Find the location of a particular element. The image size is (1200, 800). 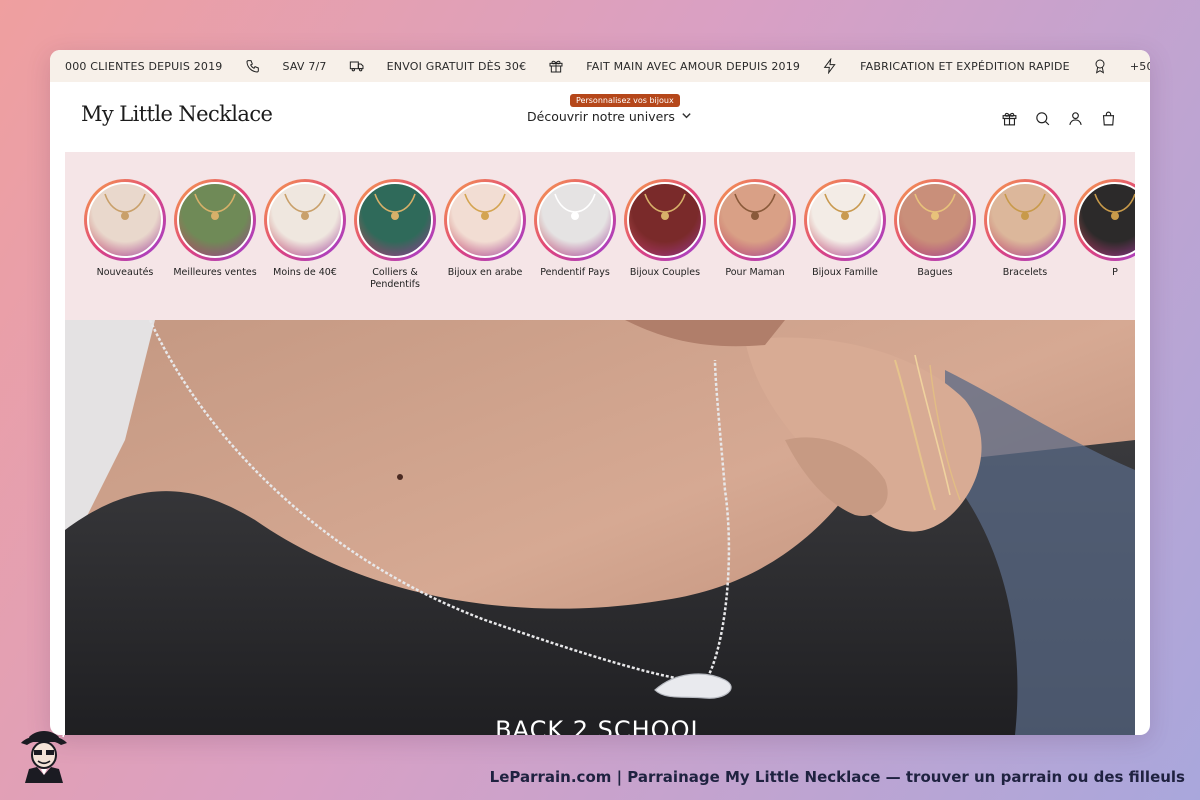

header-actions is located at coordinates (1058, 118).